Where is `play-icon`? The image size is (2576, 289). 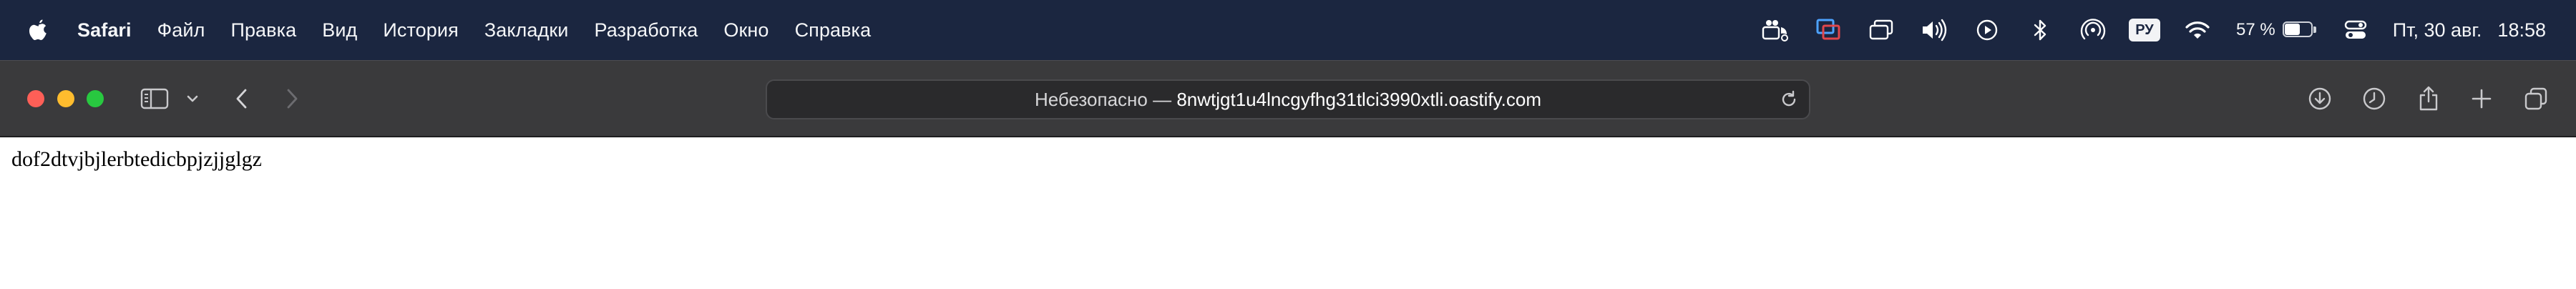
play-icon is located at coordinates (1987, 30).